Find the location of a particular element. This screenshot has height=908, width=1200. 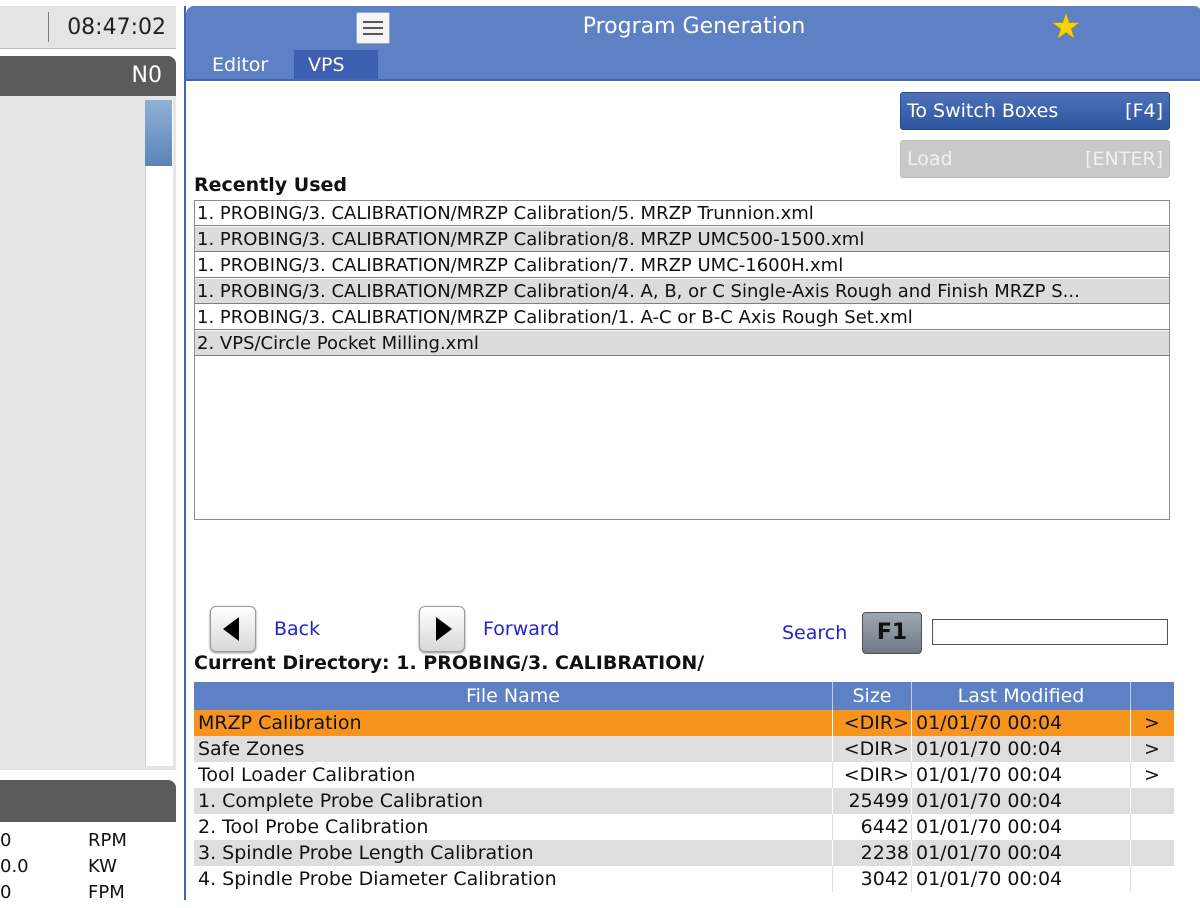

right-triangle-icon is located at coordinates (444, 629).